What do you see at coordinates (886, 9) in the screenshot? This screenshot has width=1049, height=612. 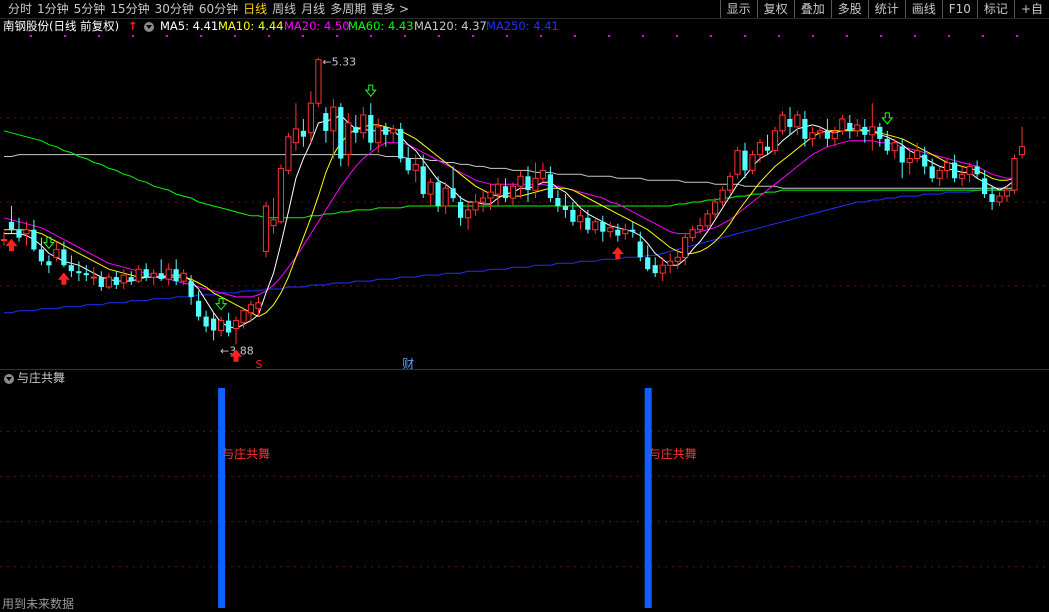 I see `tool-button-4: 统计` at bounding box center [886, 9].